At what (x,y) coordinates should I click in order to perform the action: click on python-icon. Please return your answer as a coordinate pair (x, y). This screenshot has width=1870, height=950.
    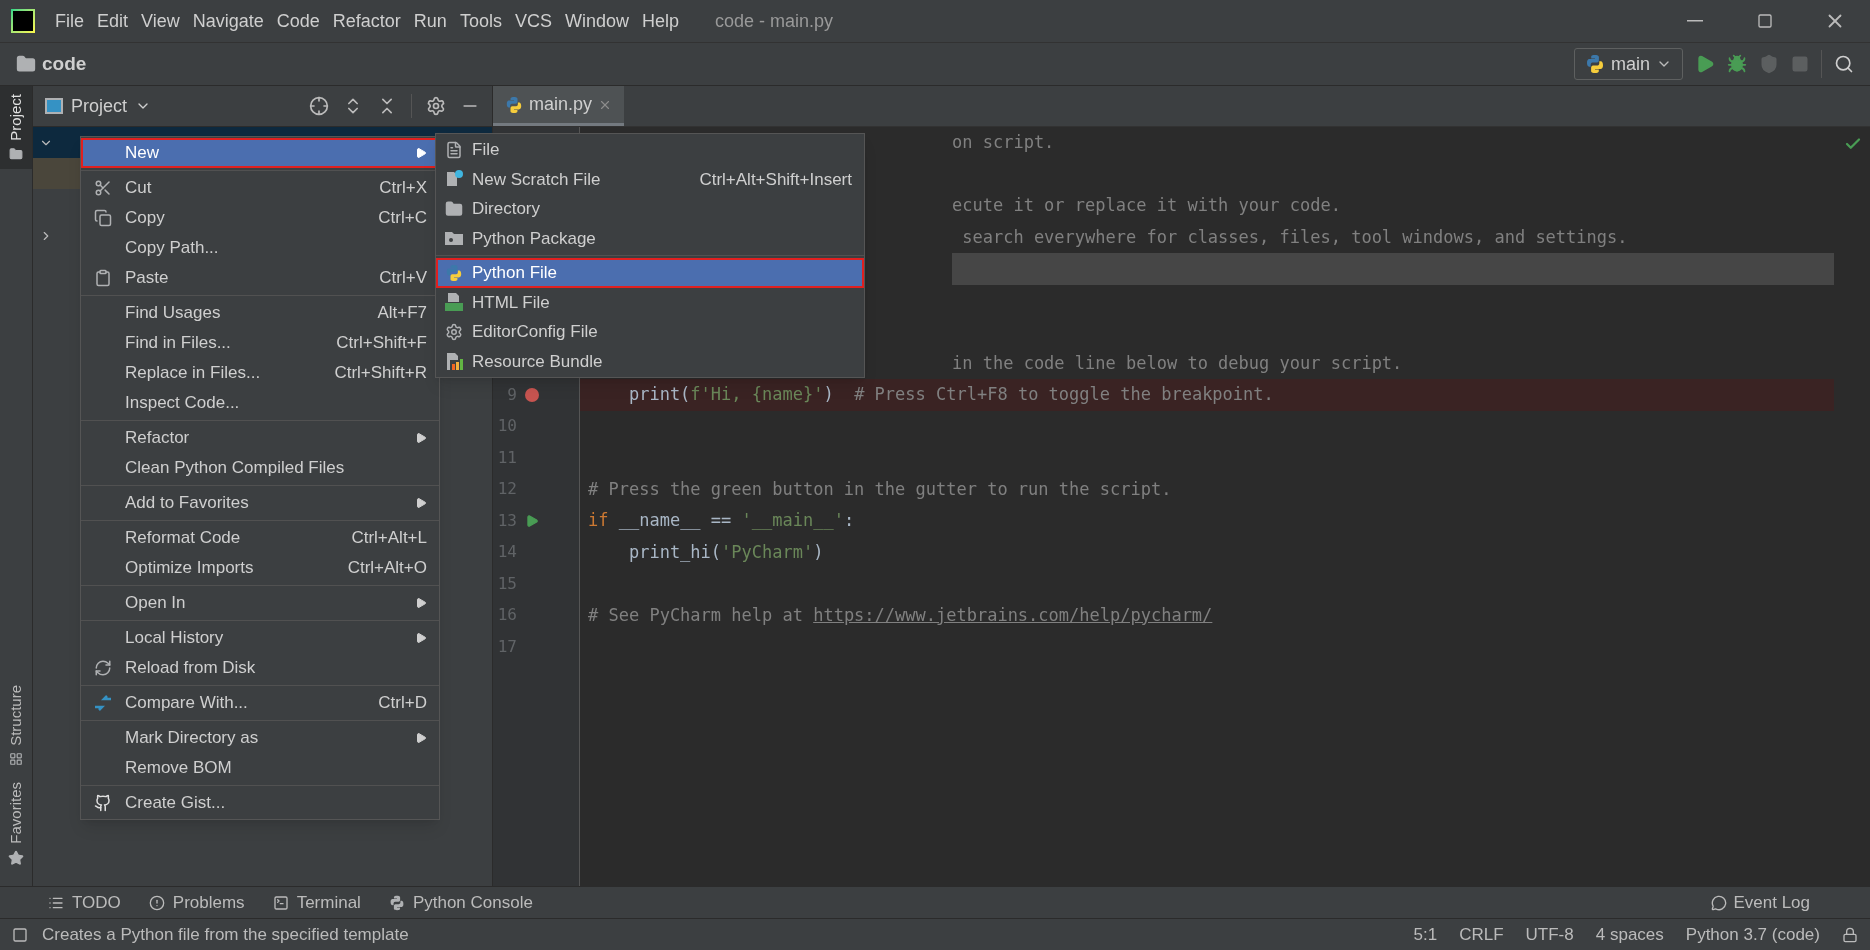
    Looking at the image, I should click on (1595, 64).